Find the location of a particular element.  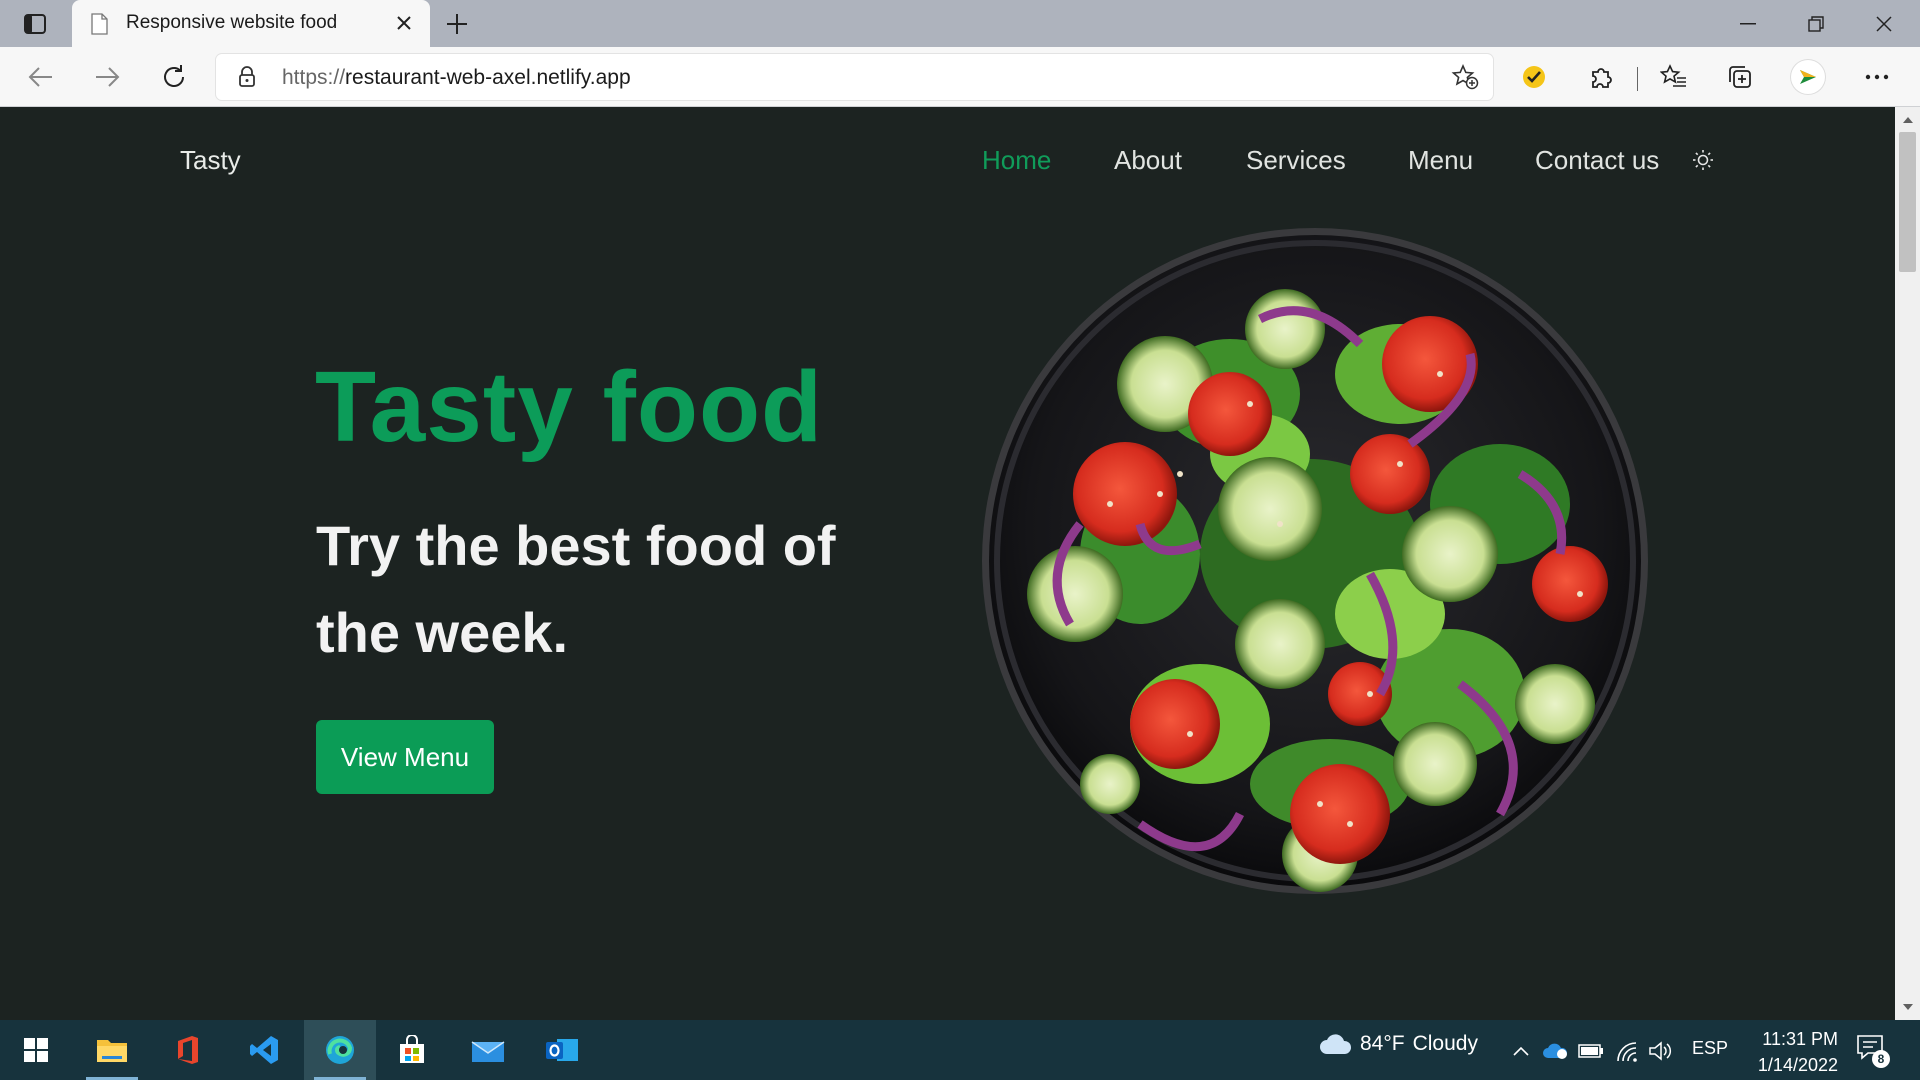

browser-tab: Responsive website food is located at coordinates (251, 23).